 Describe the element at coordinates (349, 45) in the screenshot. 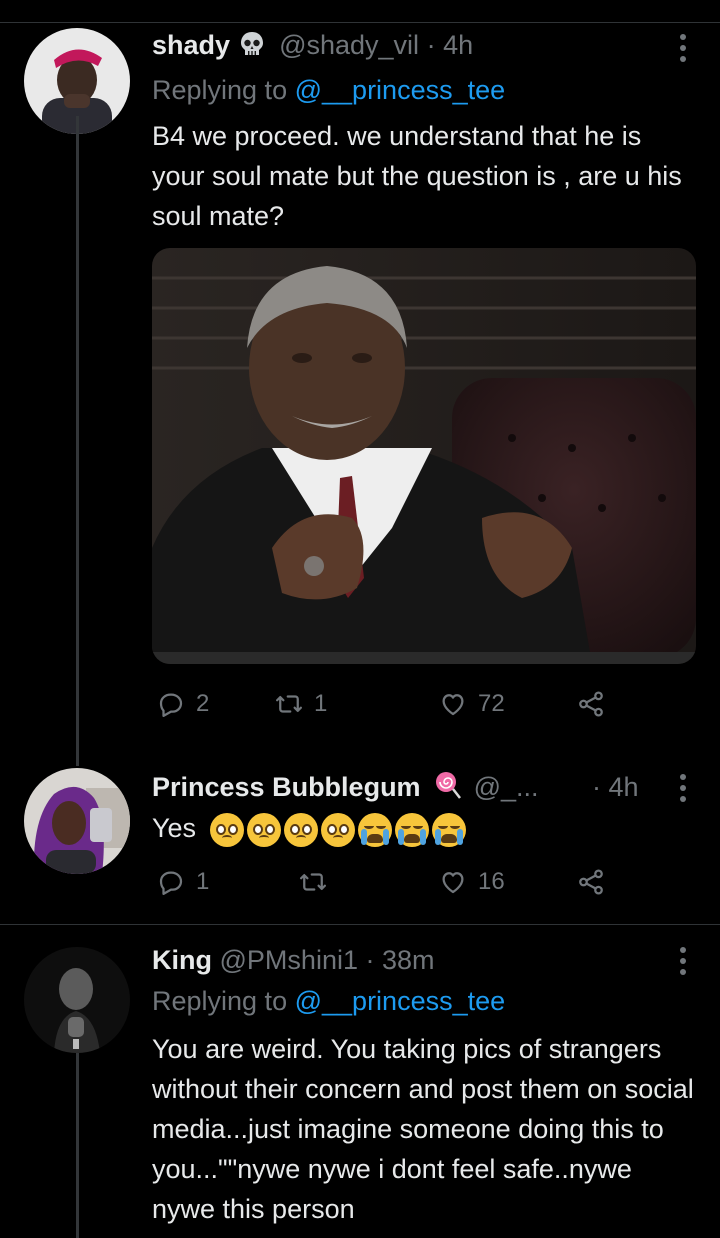

I see `handle: @shady_vil` at that location.